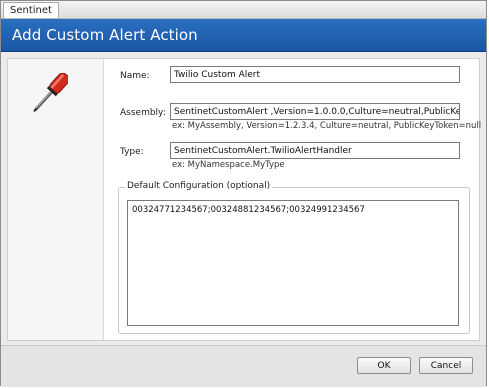 This screenshot has height=388, width=489. What do you see at coordinates (132, 152) in the screenshot?
I see `type-label: Type:` at bounding box center [132, 152].